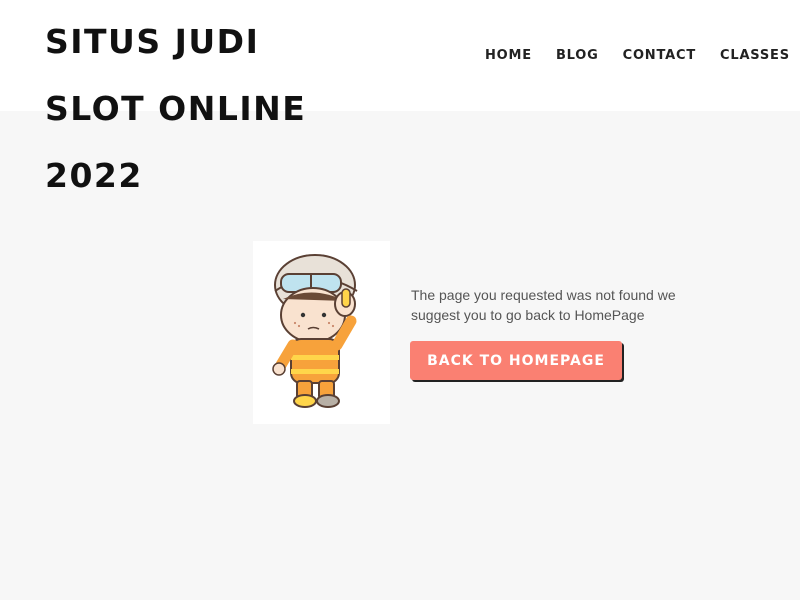  I want to click on site-title: SITUS JUDI SLOT ONLINE 2022, so click(195, 108).